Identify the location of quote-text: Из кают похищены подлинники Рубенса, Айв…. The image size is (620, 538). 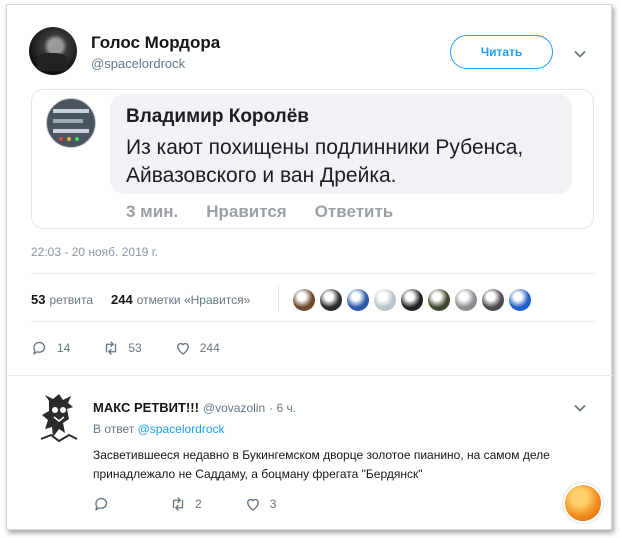
(325, 161).